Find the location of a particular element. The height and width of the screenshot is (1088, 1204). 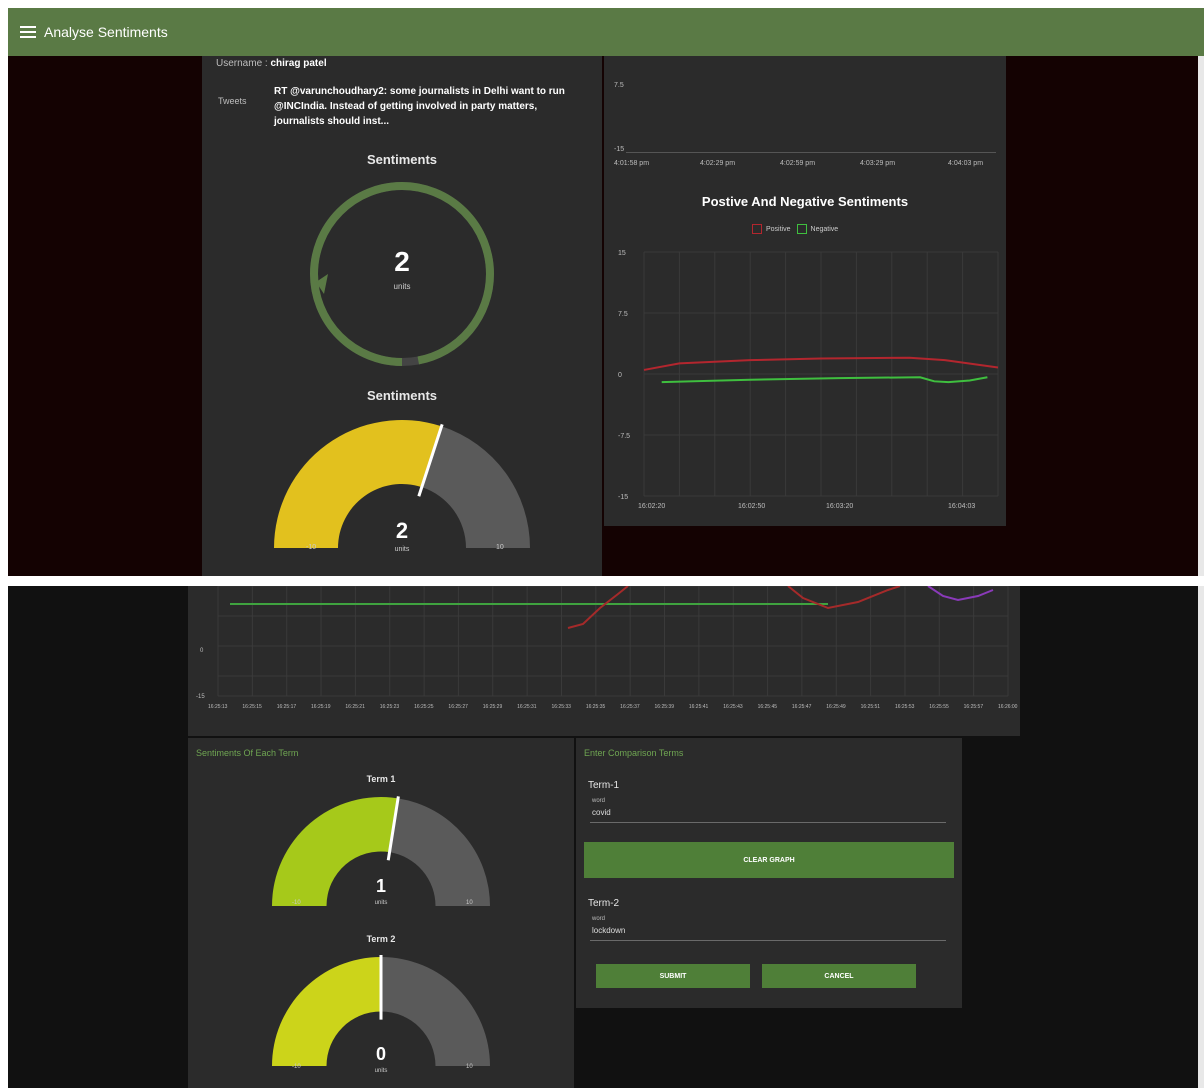

x-tick-label: 16:25:37 is located at coordinates (630, 707).